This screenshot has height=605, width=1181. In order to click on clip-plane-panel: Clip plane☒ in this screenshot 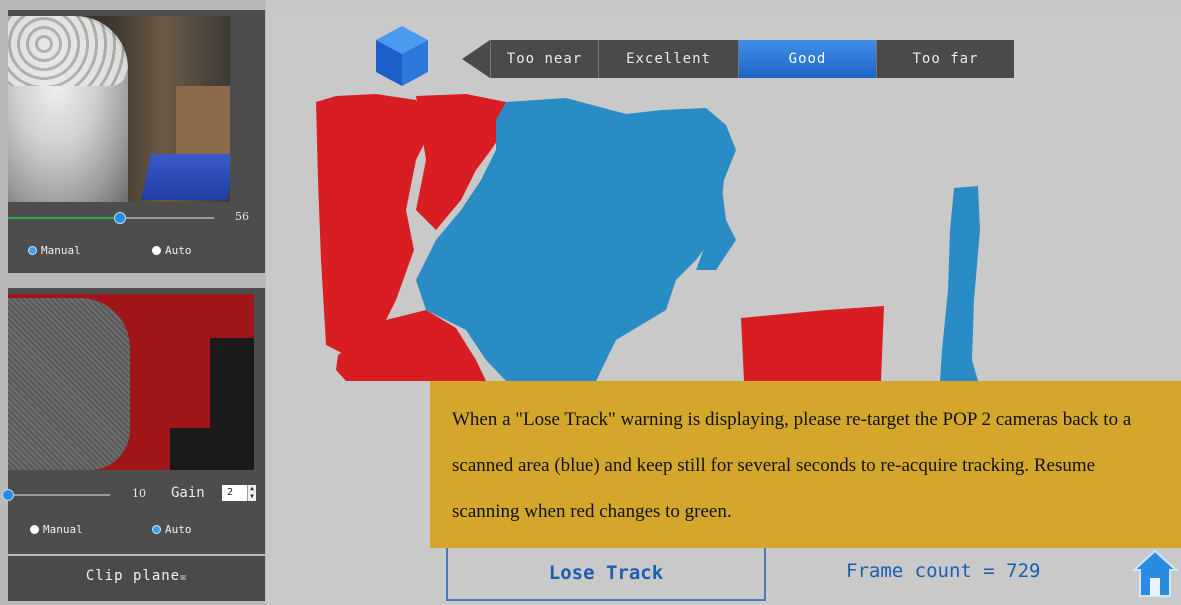, I will do `click(136, 578)`.